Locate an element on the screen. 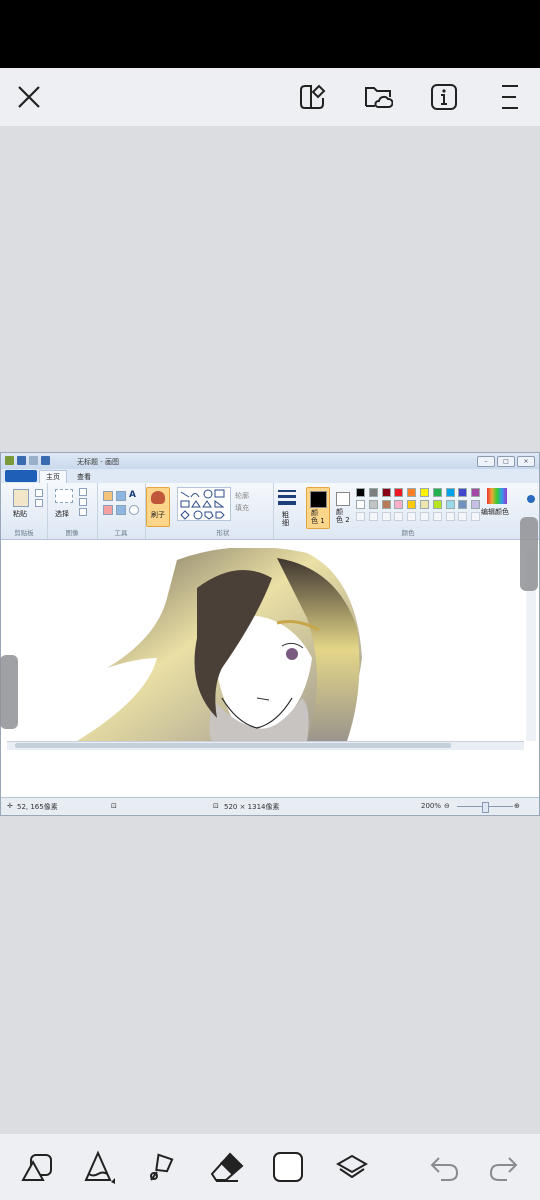 The height and width of the screenshot is (1200, 540). cloud-folder-icon is located at coordinates (379, 97).